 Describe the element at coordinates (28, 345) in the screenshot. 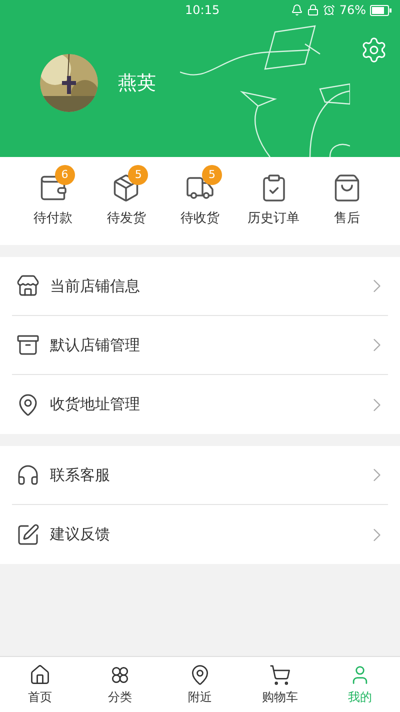

I see `shop-icon` at that location.